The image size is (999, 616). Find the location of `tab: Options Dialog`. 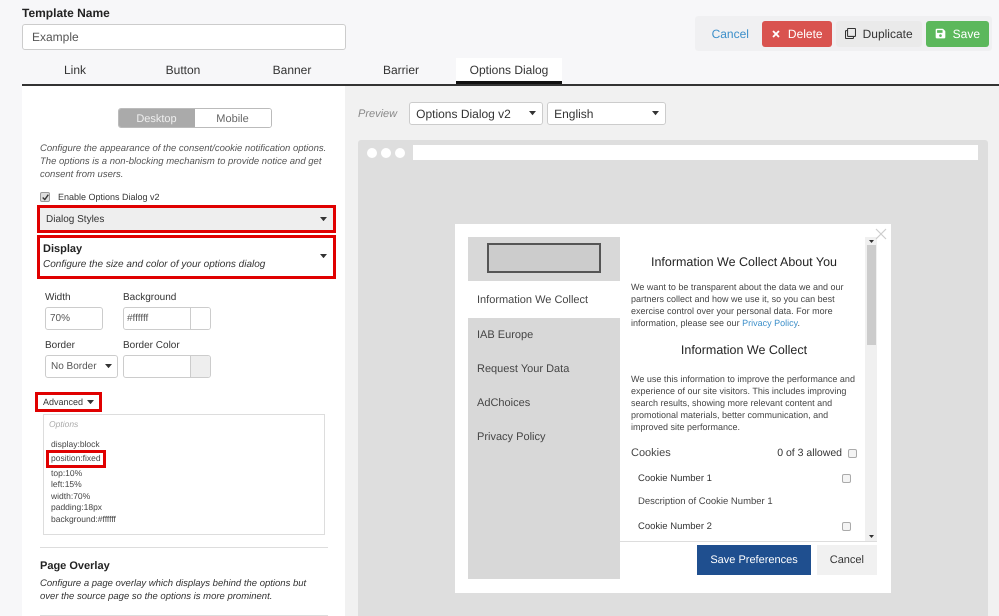

tab: Options Dialog is located at coordinates (509, 71).